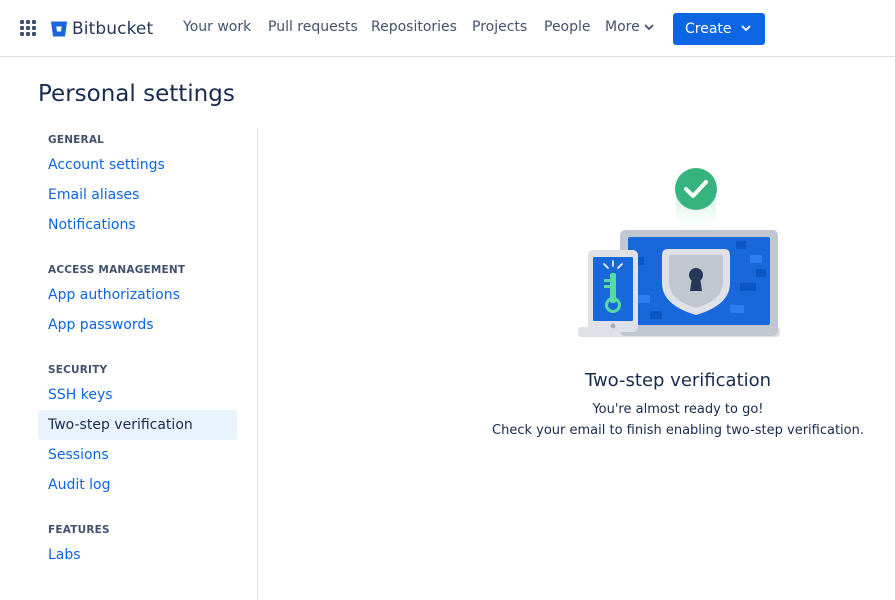 Image resolution: width=895 pixels, height=600 pixels. Describe the element at coordinates (622, 27) in the screenshot. I see `nav-more-label: More` at that location.